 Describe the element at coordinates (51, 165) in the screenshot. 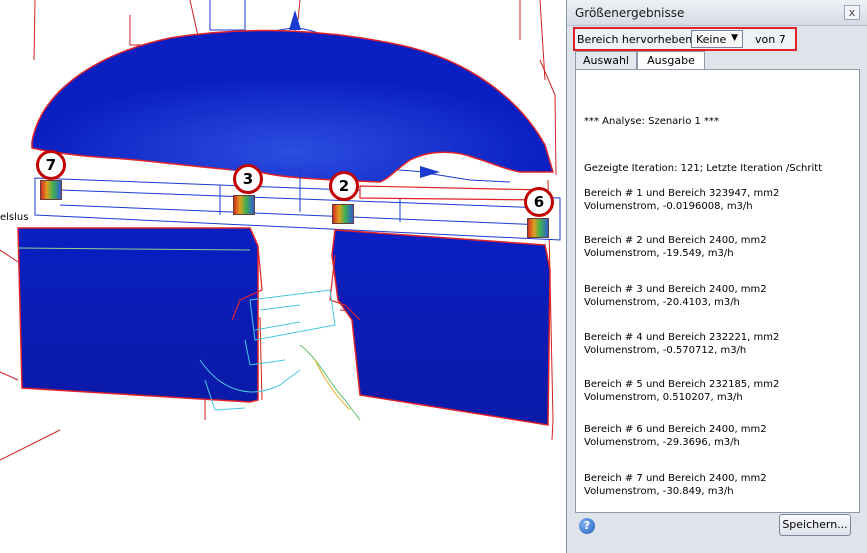

I see `region-marker-7: 7` at that location.